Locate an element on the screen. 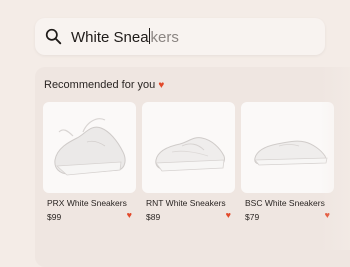 This screenshot has height=267, width=350. product-card: RNT White Sneakers $89 ♥ is located at coordinates (188, 163).